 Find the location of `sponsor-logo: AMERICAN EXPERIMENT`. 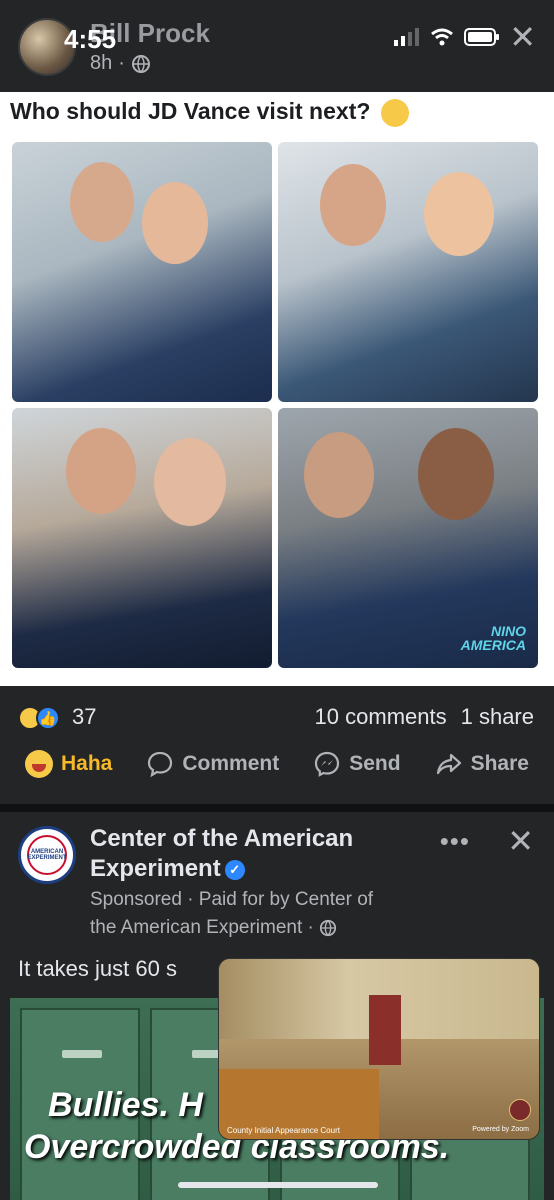

sponsor-logo: AMERICAN EXPERIMENT is located at coordinates (47, 855).